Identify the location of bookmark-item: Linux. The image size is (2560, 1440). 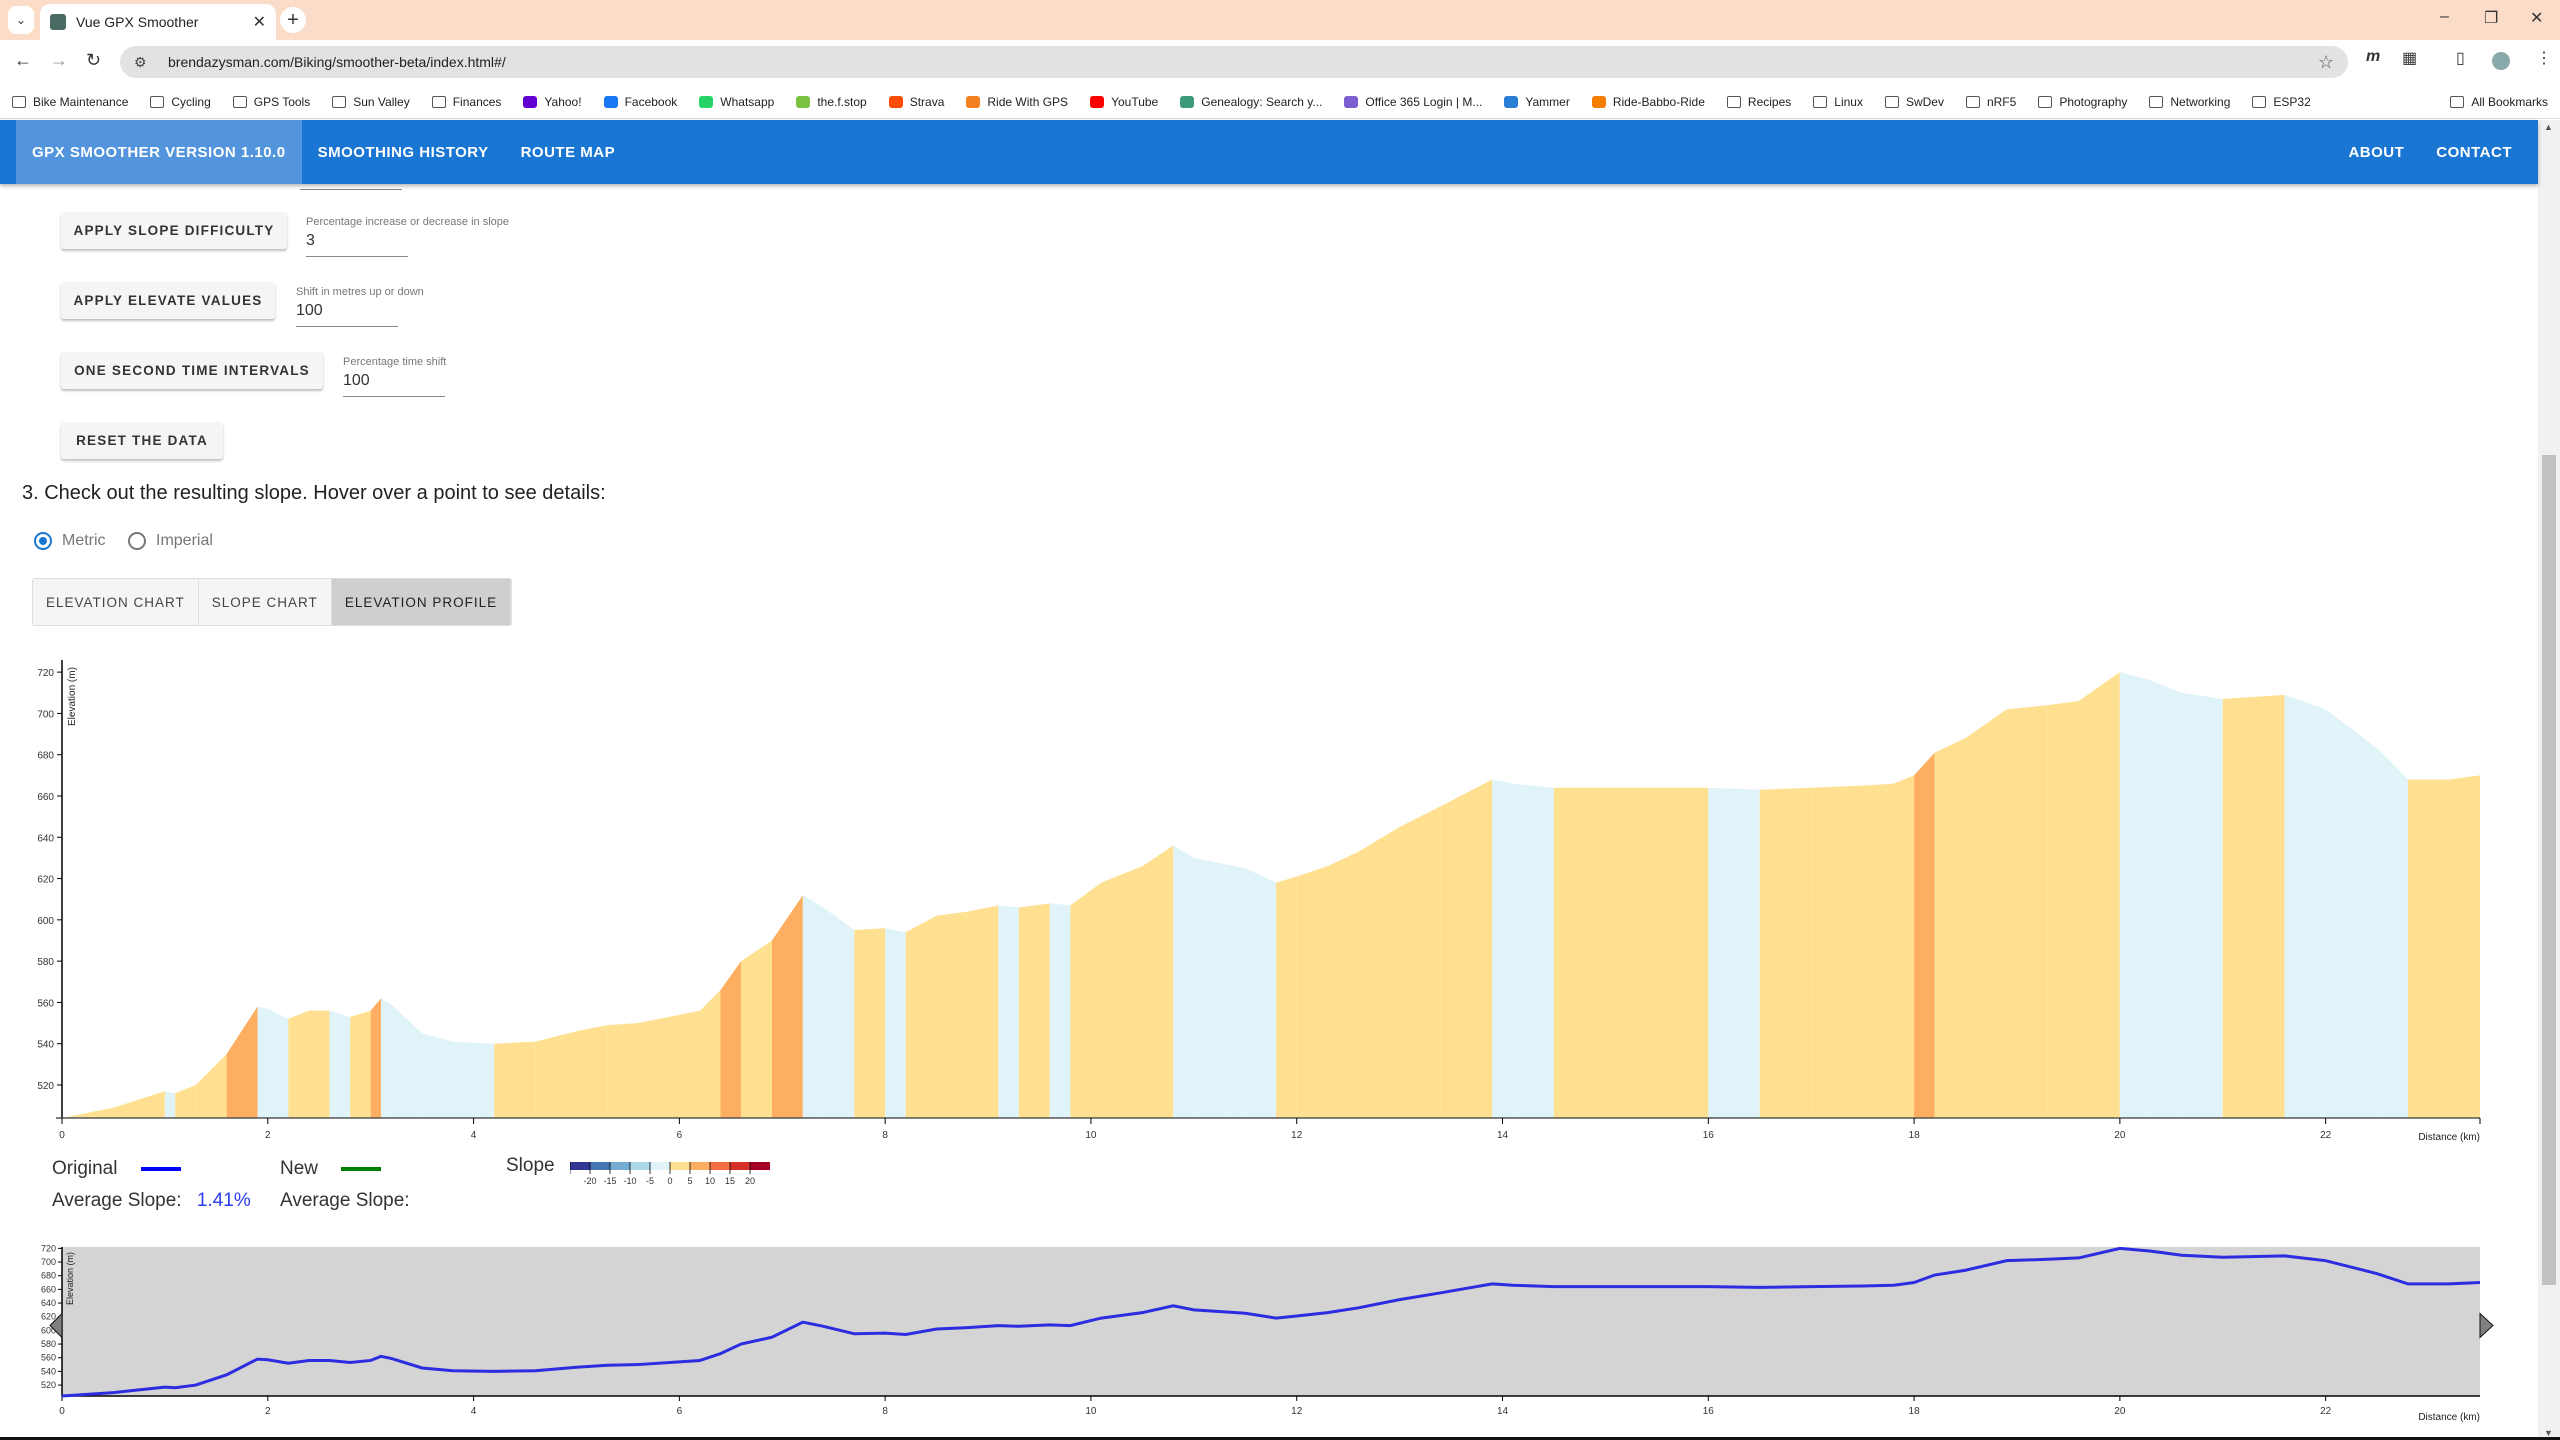
(1838, 102).